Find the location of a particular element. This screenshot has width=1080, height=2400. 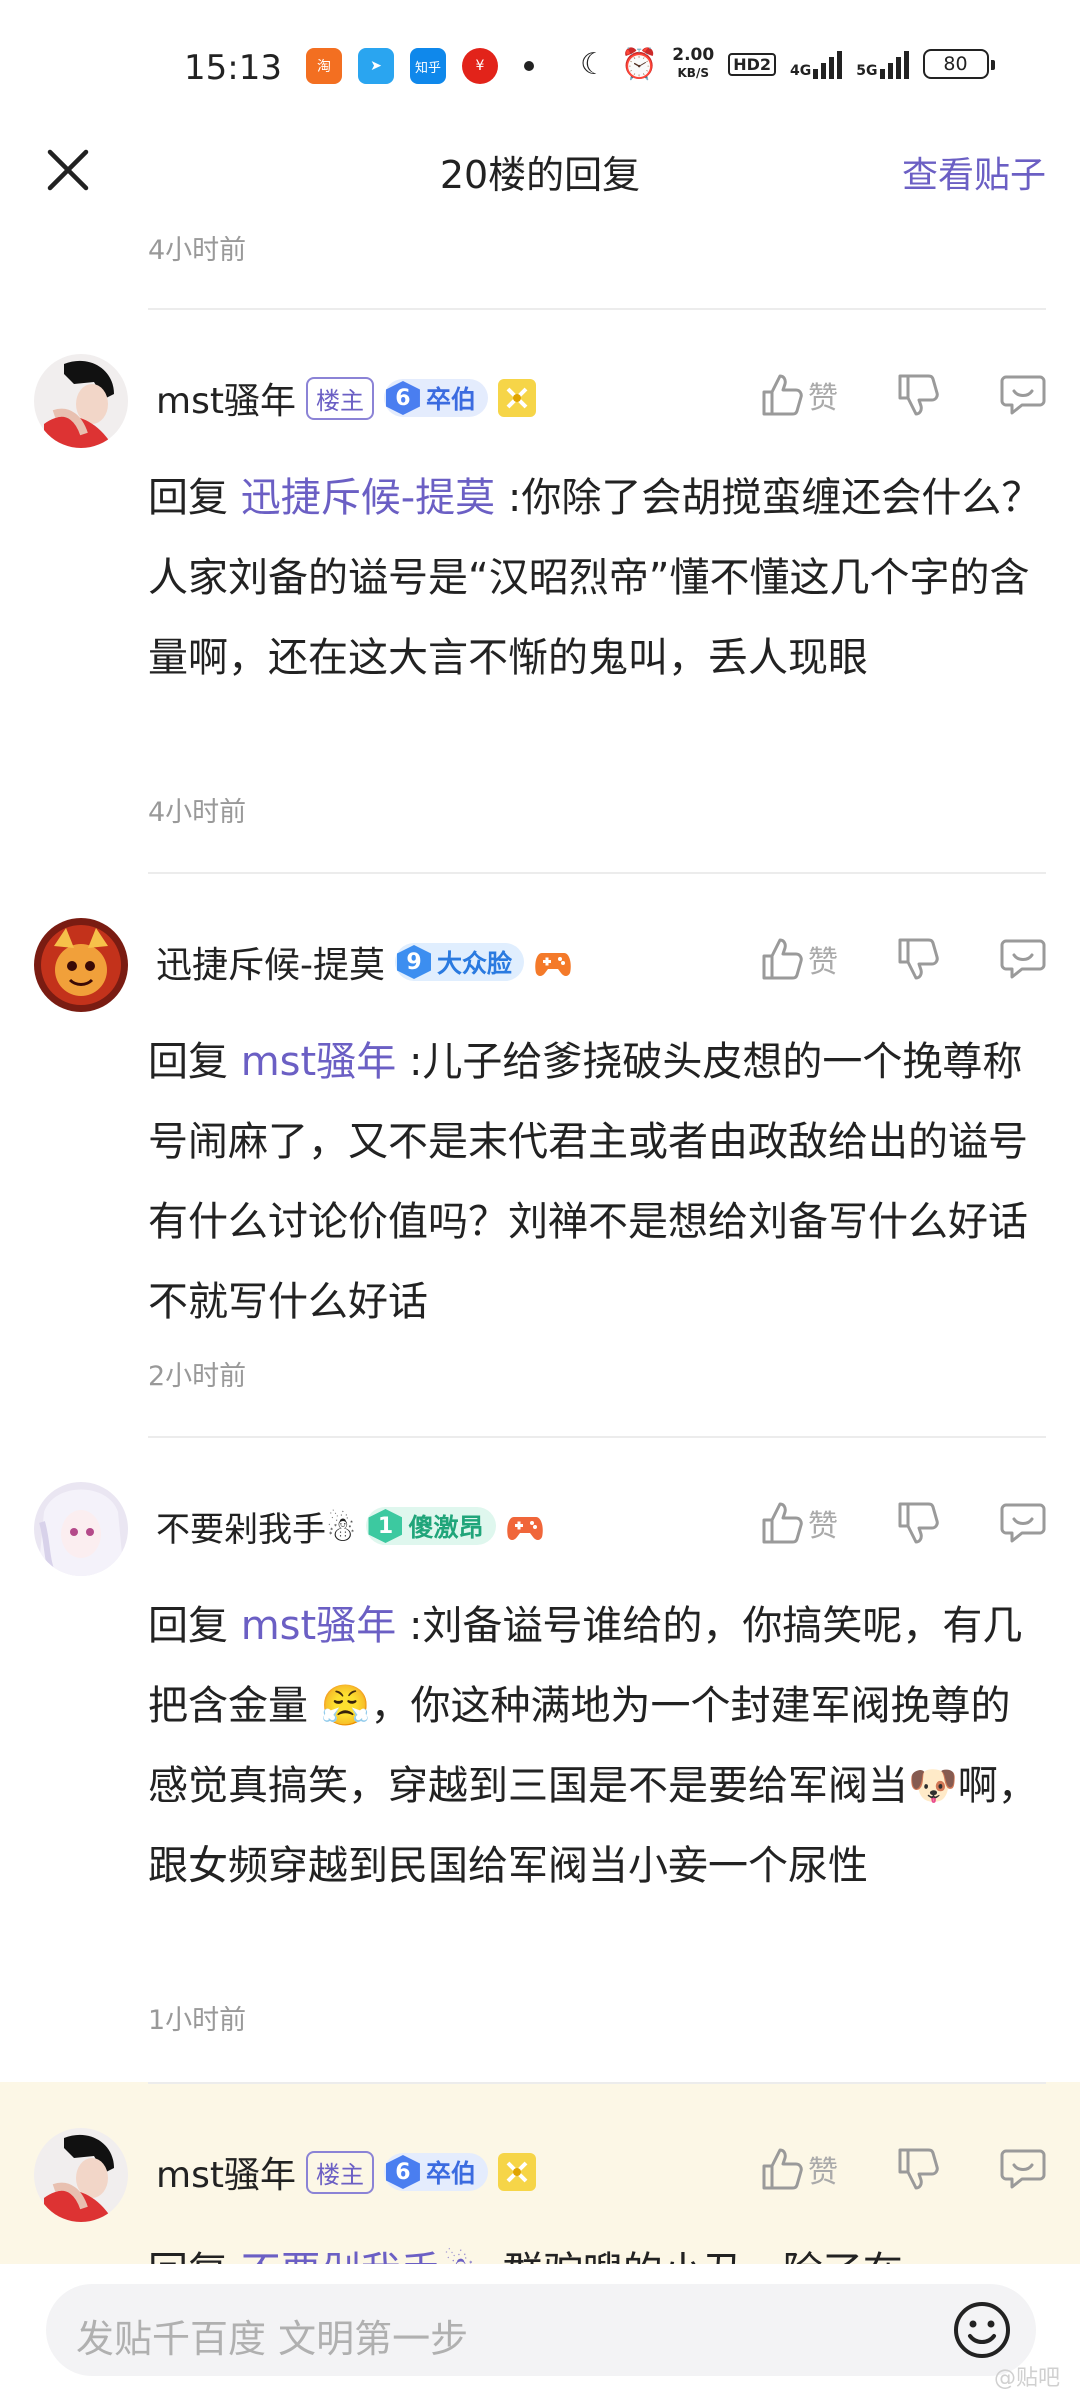

ecny-app-icon: ¥ is located at coordinates (480, 66).